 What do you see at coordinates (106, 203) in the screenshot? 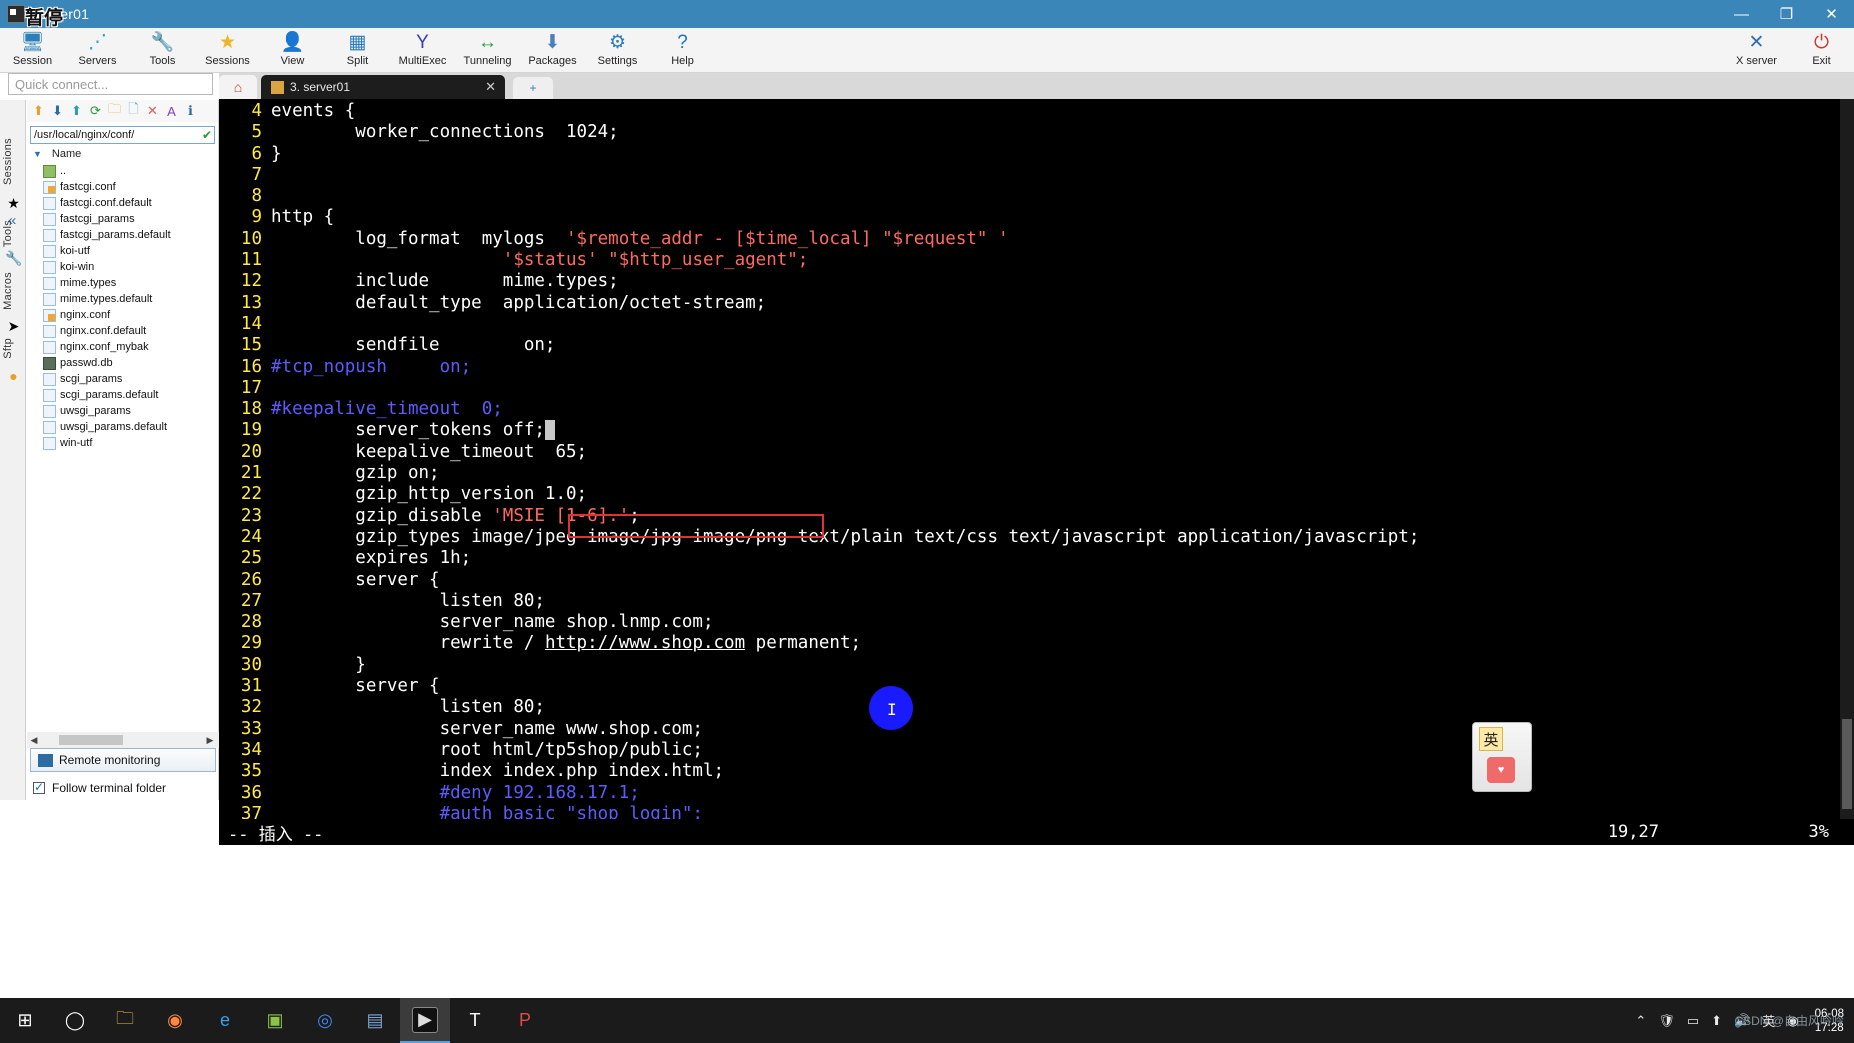
I see `file-name: fastcgi.conf.default` at bounding box center [106, 203].